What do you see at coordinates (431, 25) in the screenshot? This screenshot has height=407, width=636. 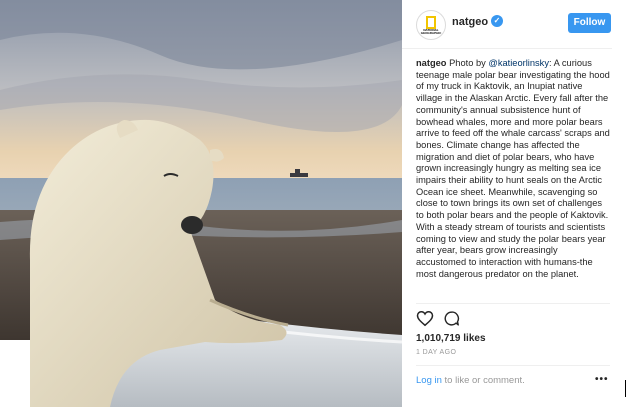 I see `avatar: NATIONAL GEOGRAPHIC` at bounding box center [431, 25].